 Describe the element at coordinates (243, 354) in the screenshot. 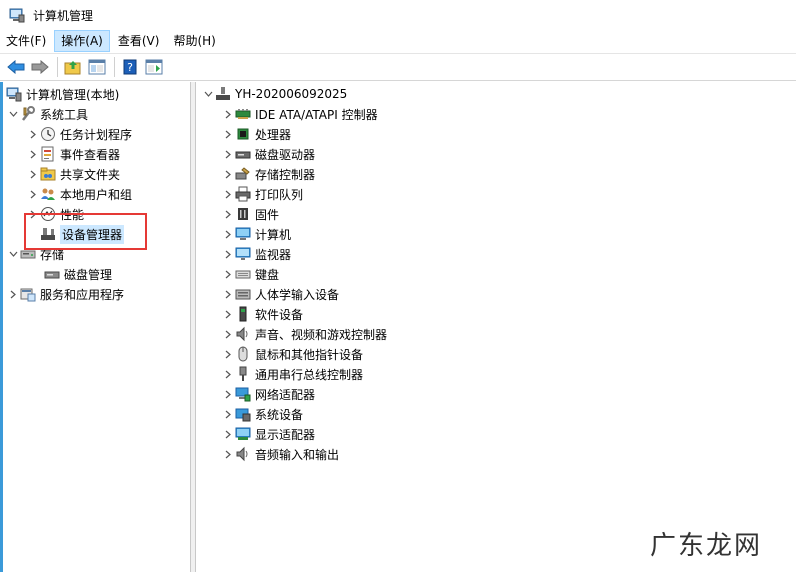

I see `mouse-icon` at that location.